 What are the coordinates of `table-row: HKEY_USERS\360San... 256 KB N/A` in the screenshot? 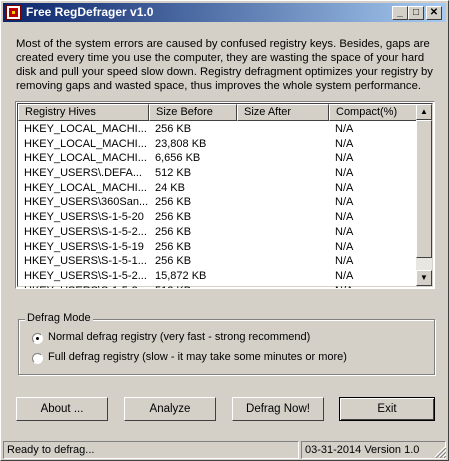 It's located at (218, 202).